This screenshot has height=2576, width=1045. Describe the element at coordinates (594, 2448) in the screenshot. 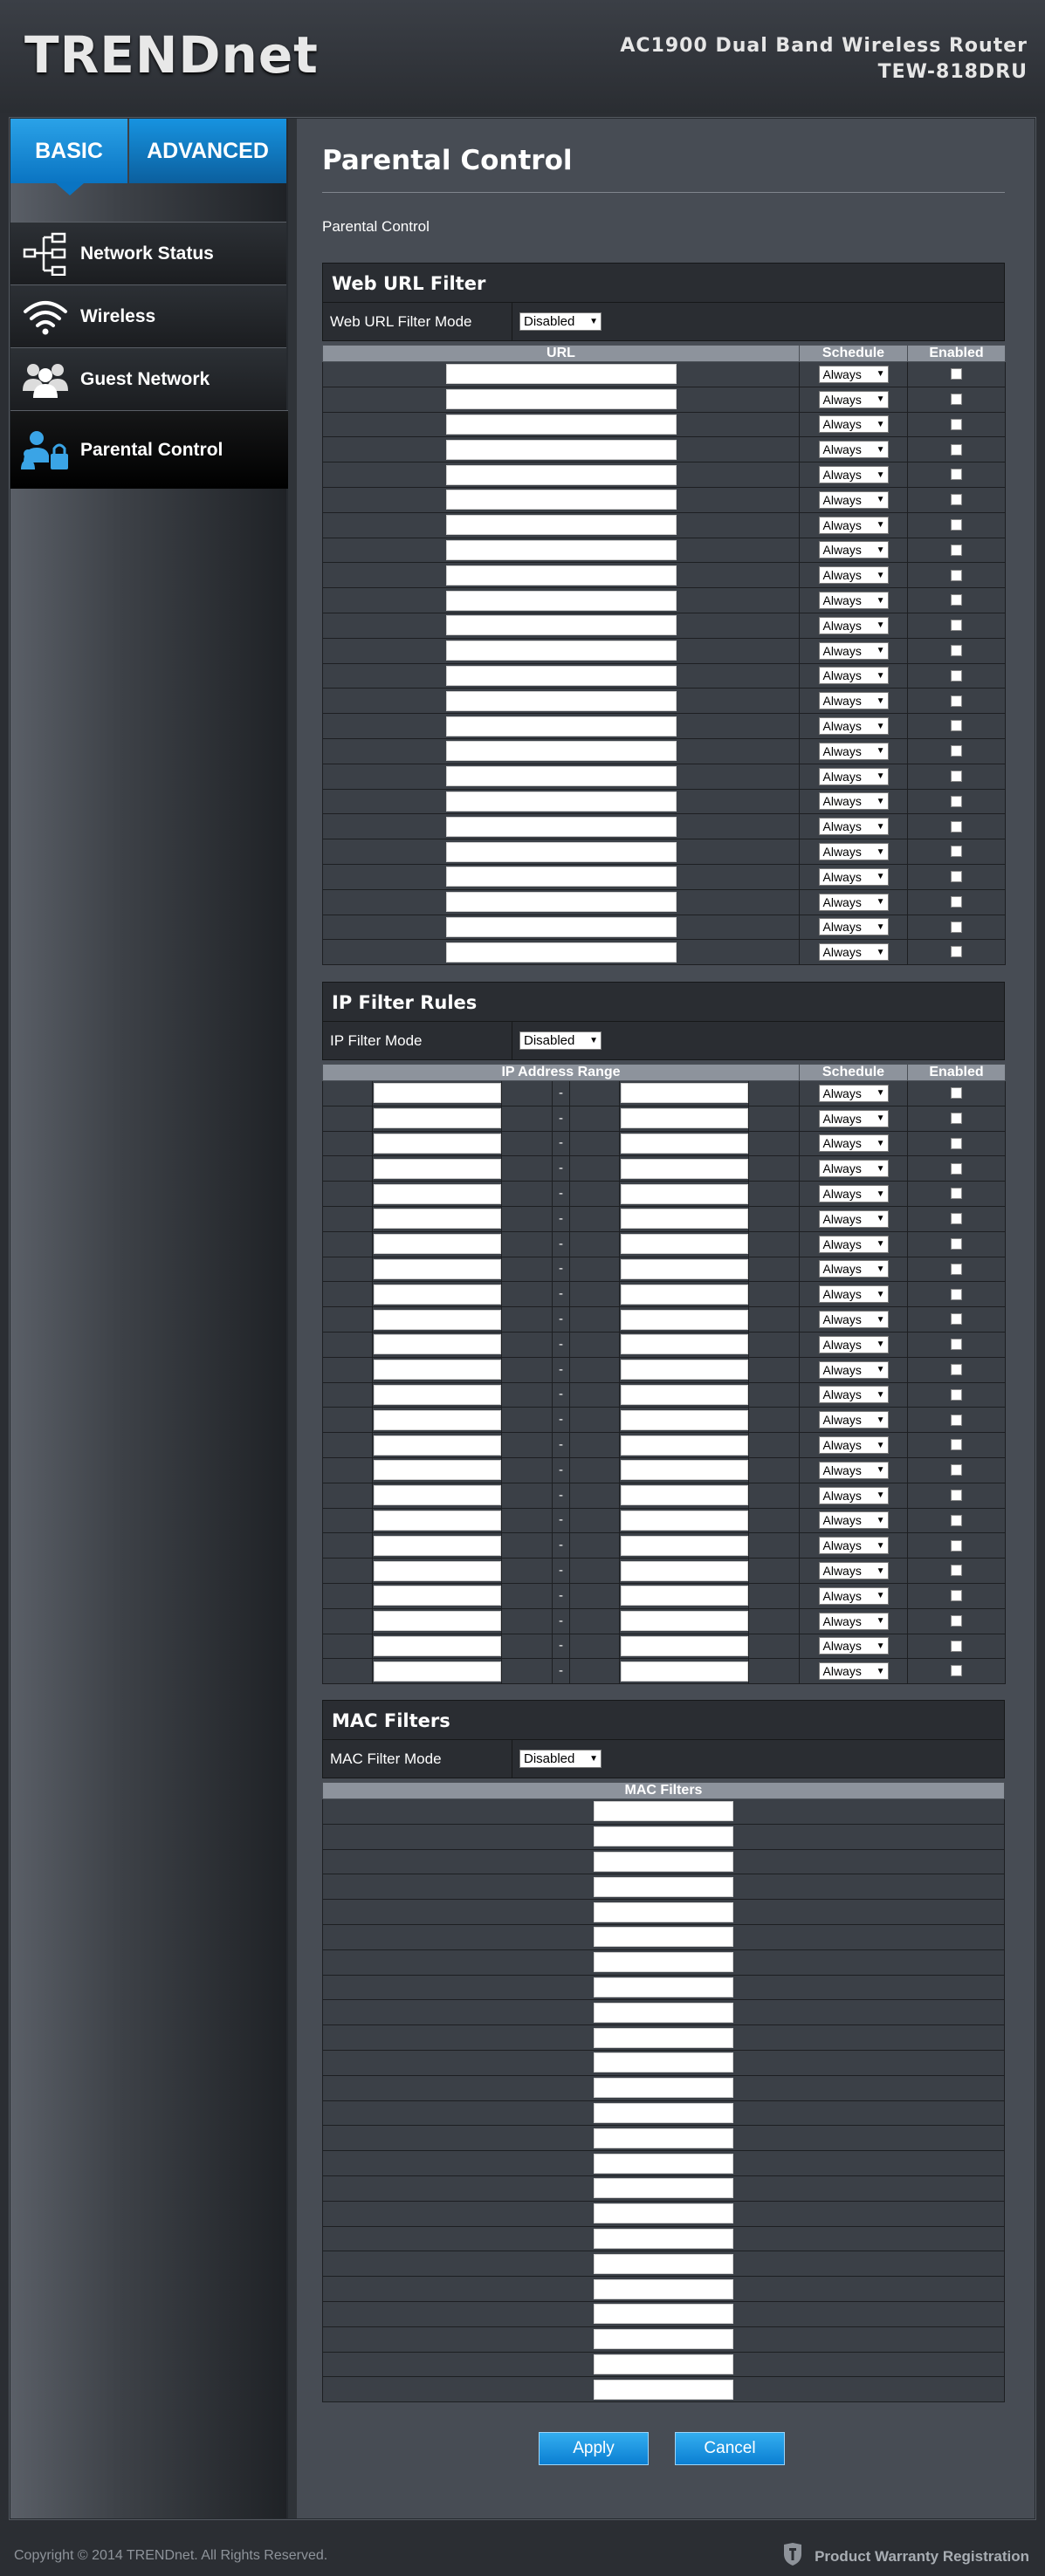

I see `apply-button: Apply` at that location.